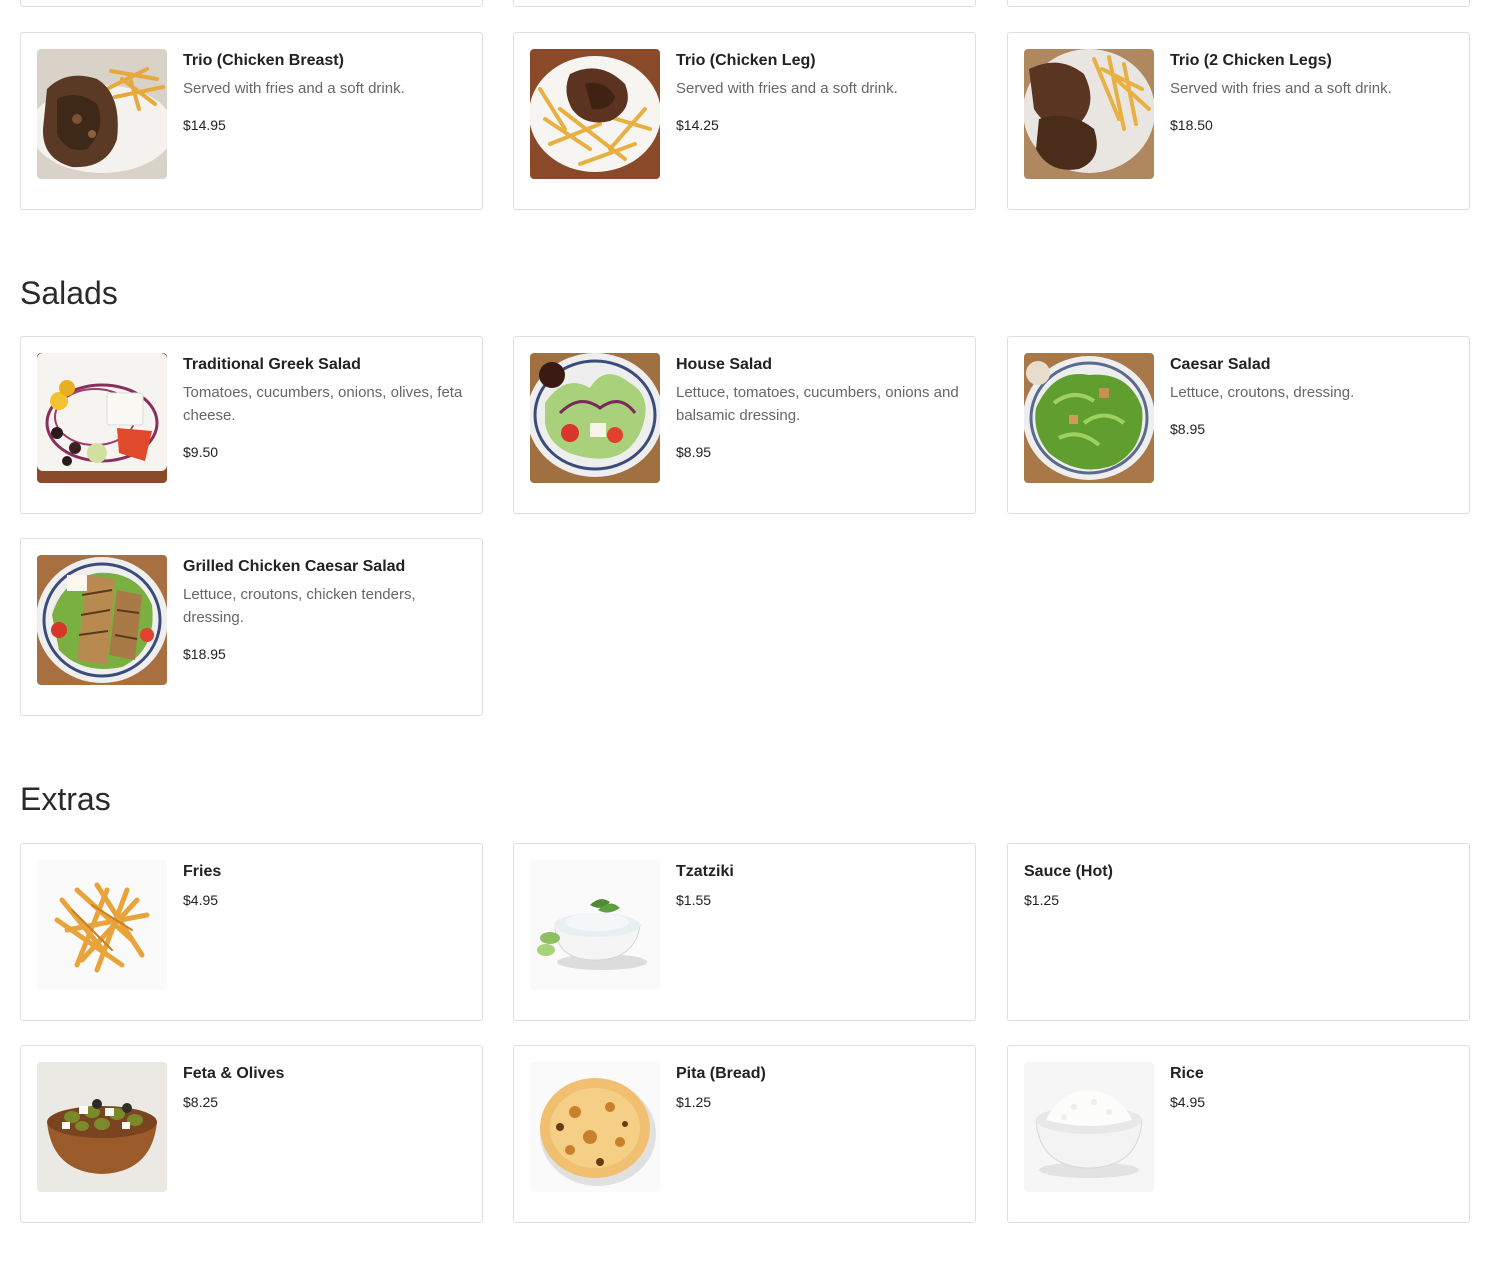  Describe the element at coordinates (595, 925) in the screenshot. I see `tzatziki-image` at that location.